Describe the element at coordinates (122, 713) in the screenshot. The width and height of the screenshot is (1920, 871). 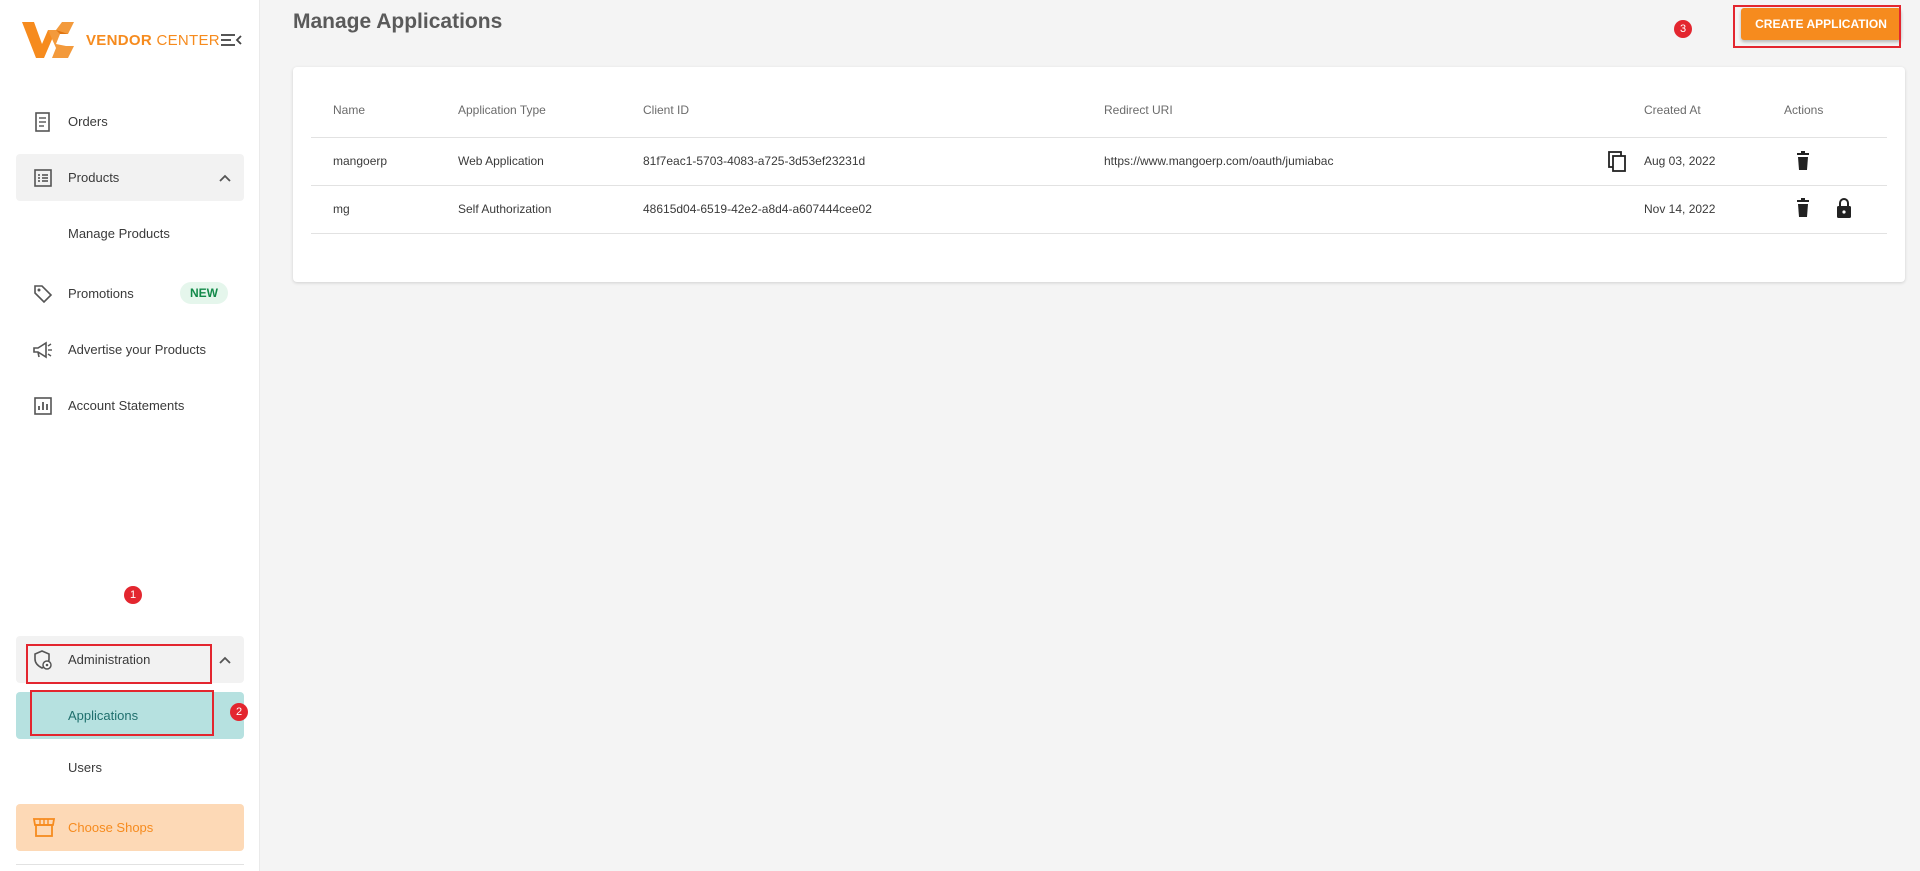
I see `annotation-box-applications` at that location.